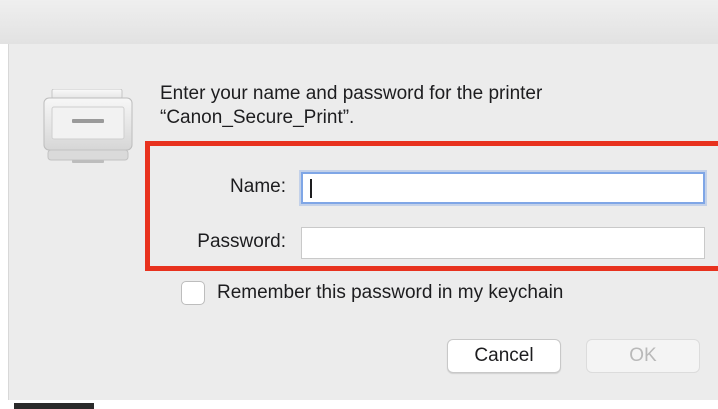  I want to click on remember-row: Remember this password in my keychain, so click(372, 293).